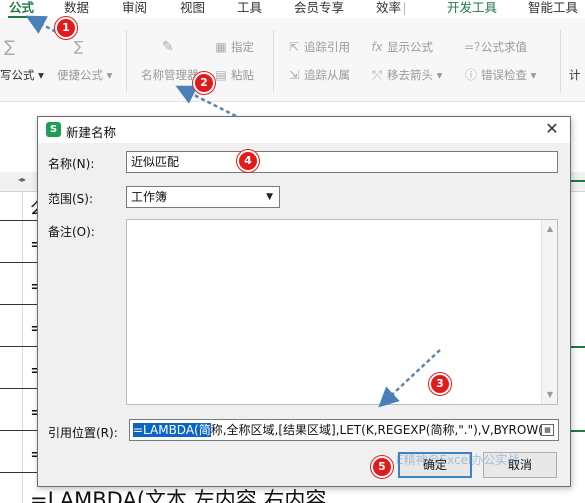 This screenshot has height=503, width=585. I want to click on paste-label: 粘贴, so click(242, 75).